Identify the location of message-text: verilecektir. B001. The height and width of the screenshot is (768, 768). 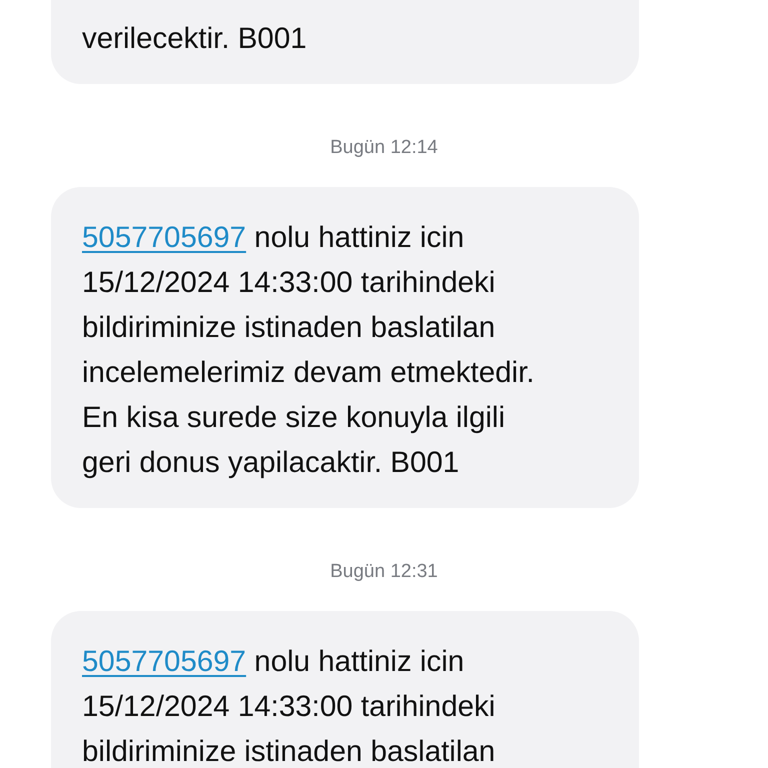
(195, 39).